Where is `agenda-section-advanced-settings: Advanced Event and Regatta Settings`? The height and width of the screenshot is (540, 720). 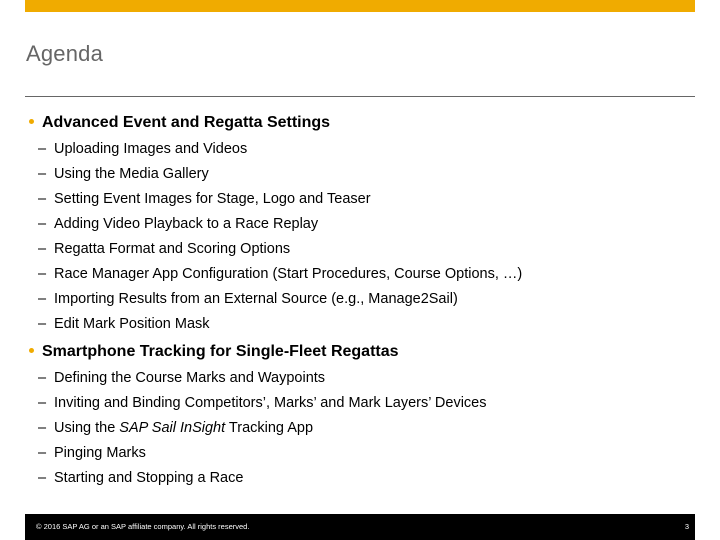
agenda-section-advanced-settings: Advanced Event and Regatta Settings is located at coordinates (178, 123).